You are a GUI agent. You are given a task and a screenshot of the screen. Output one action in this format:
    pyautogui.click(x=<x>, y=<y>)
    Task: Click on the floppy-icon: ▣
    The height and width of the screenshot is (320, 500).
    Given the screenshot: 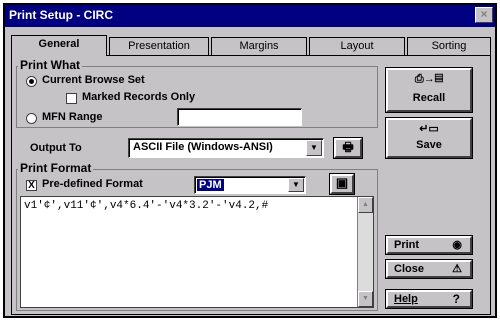 What is the action you would take?
    pyautogui.click(x=342, y=182)
    